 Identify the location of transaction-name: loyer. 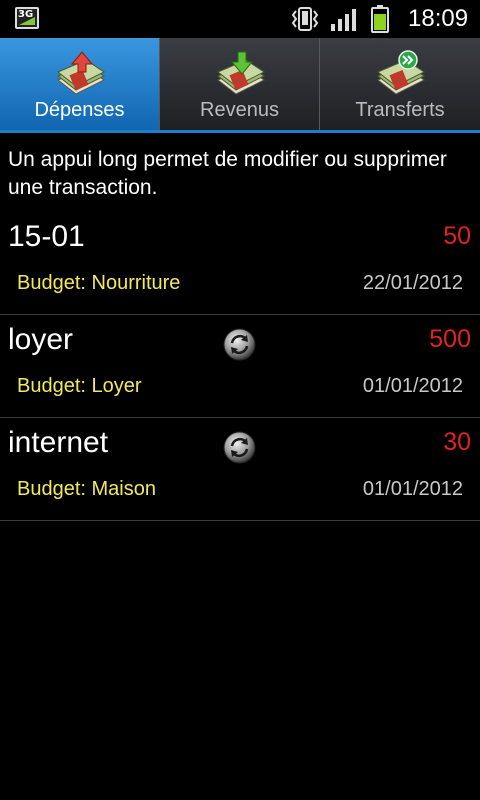
(41, 339).